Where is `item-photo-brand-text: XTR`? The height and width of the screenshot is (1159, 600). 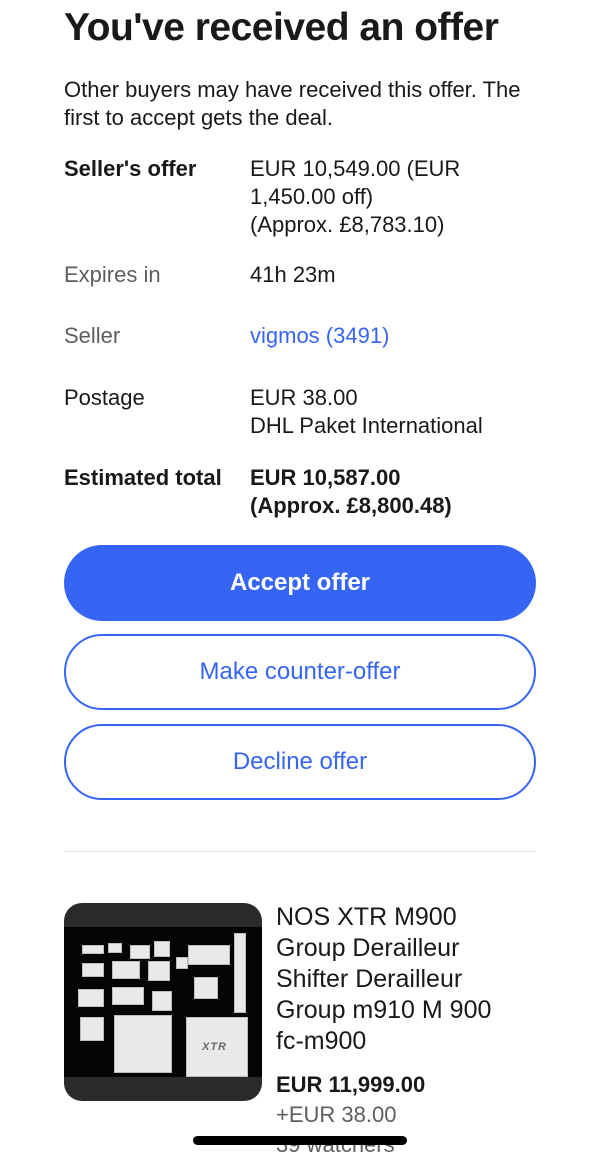 item-photo-brand-text: XTR is located at coordinates (214, 1047).